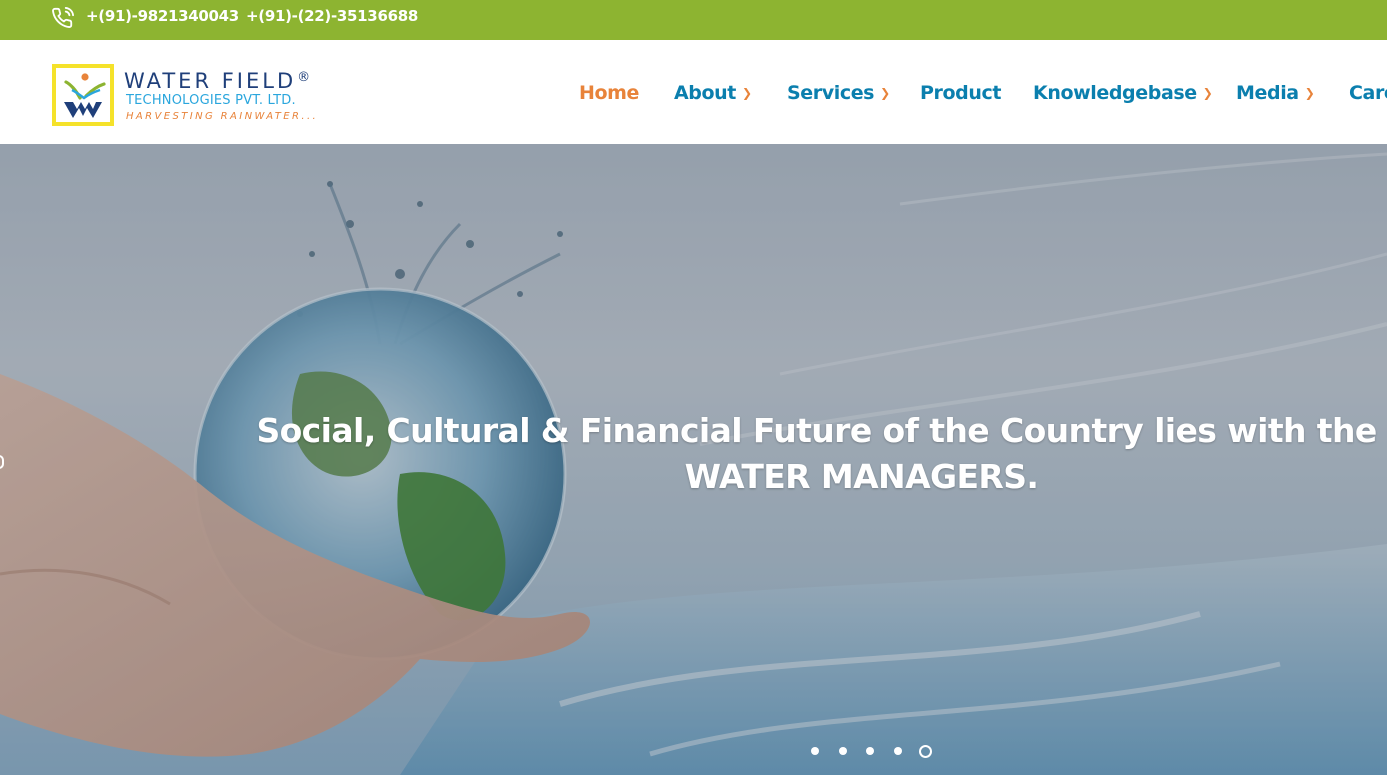 Image resolution: width=1387 pixels, height=775 pixels. I want to click on nav-item-media: Media ❯, so click(1275, 93).